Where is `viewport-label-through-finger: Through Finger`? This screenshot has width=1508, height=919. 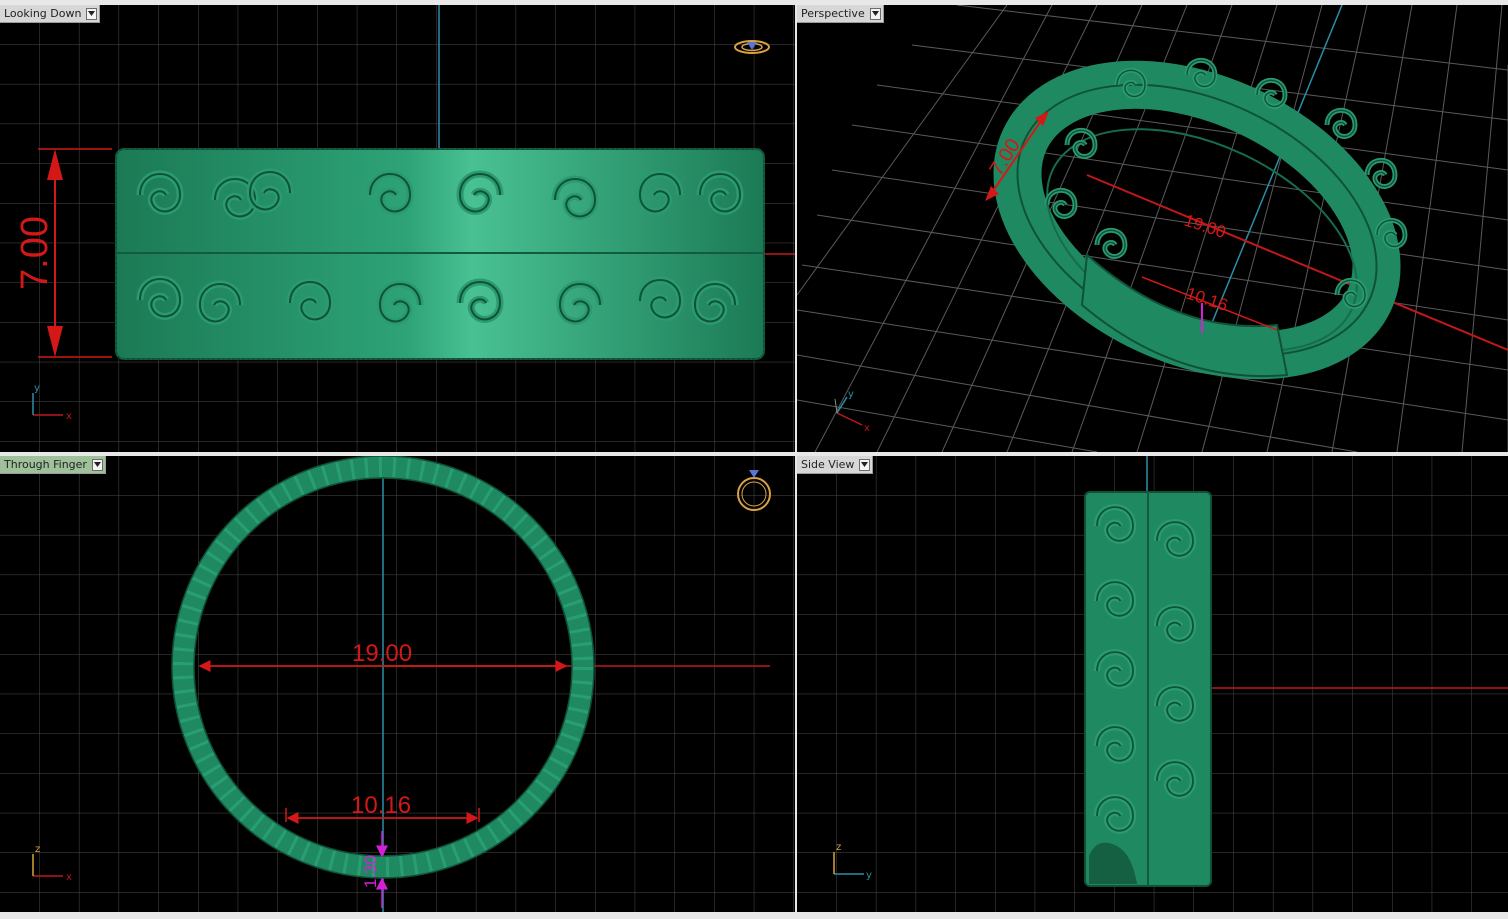
viewport-label-through-finger: Through Finger is located at coordinates (53, 465).